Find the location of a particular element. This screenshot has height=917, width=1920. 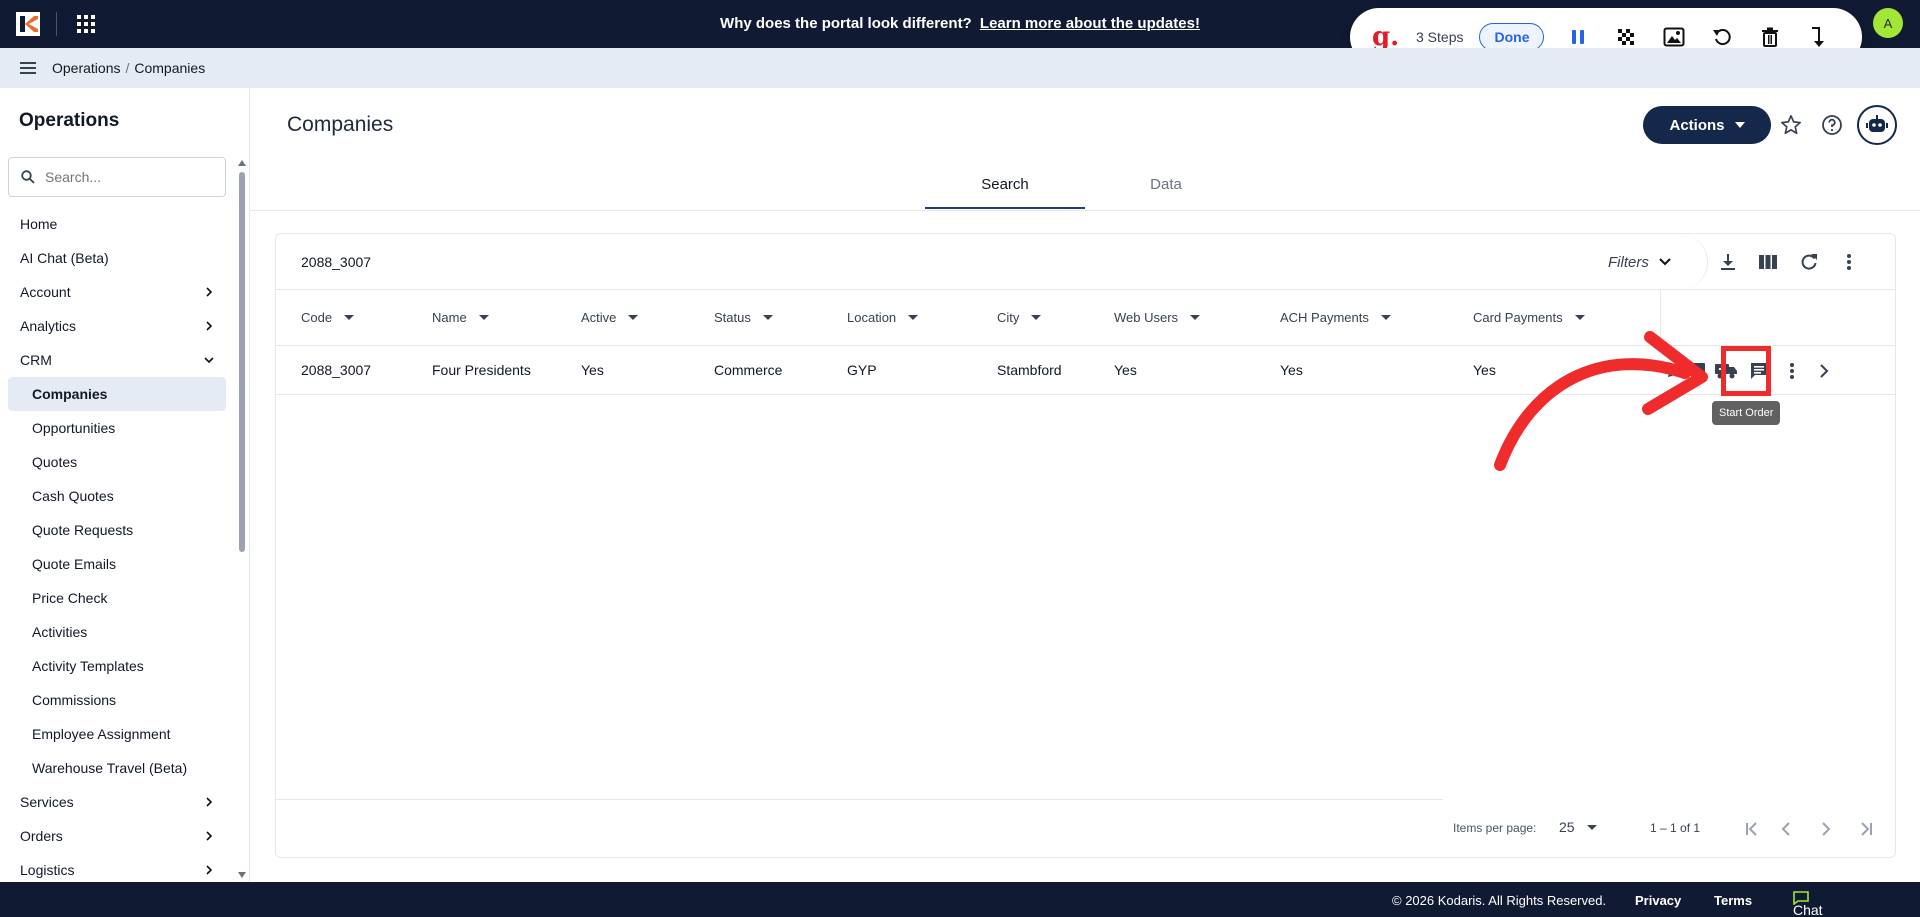

page-title: Companies is located at coordinates (340, 124).